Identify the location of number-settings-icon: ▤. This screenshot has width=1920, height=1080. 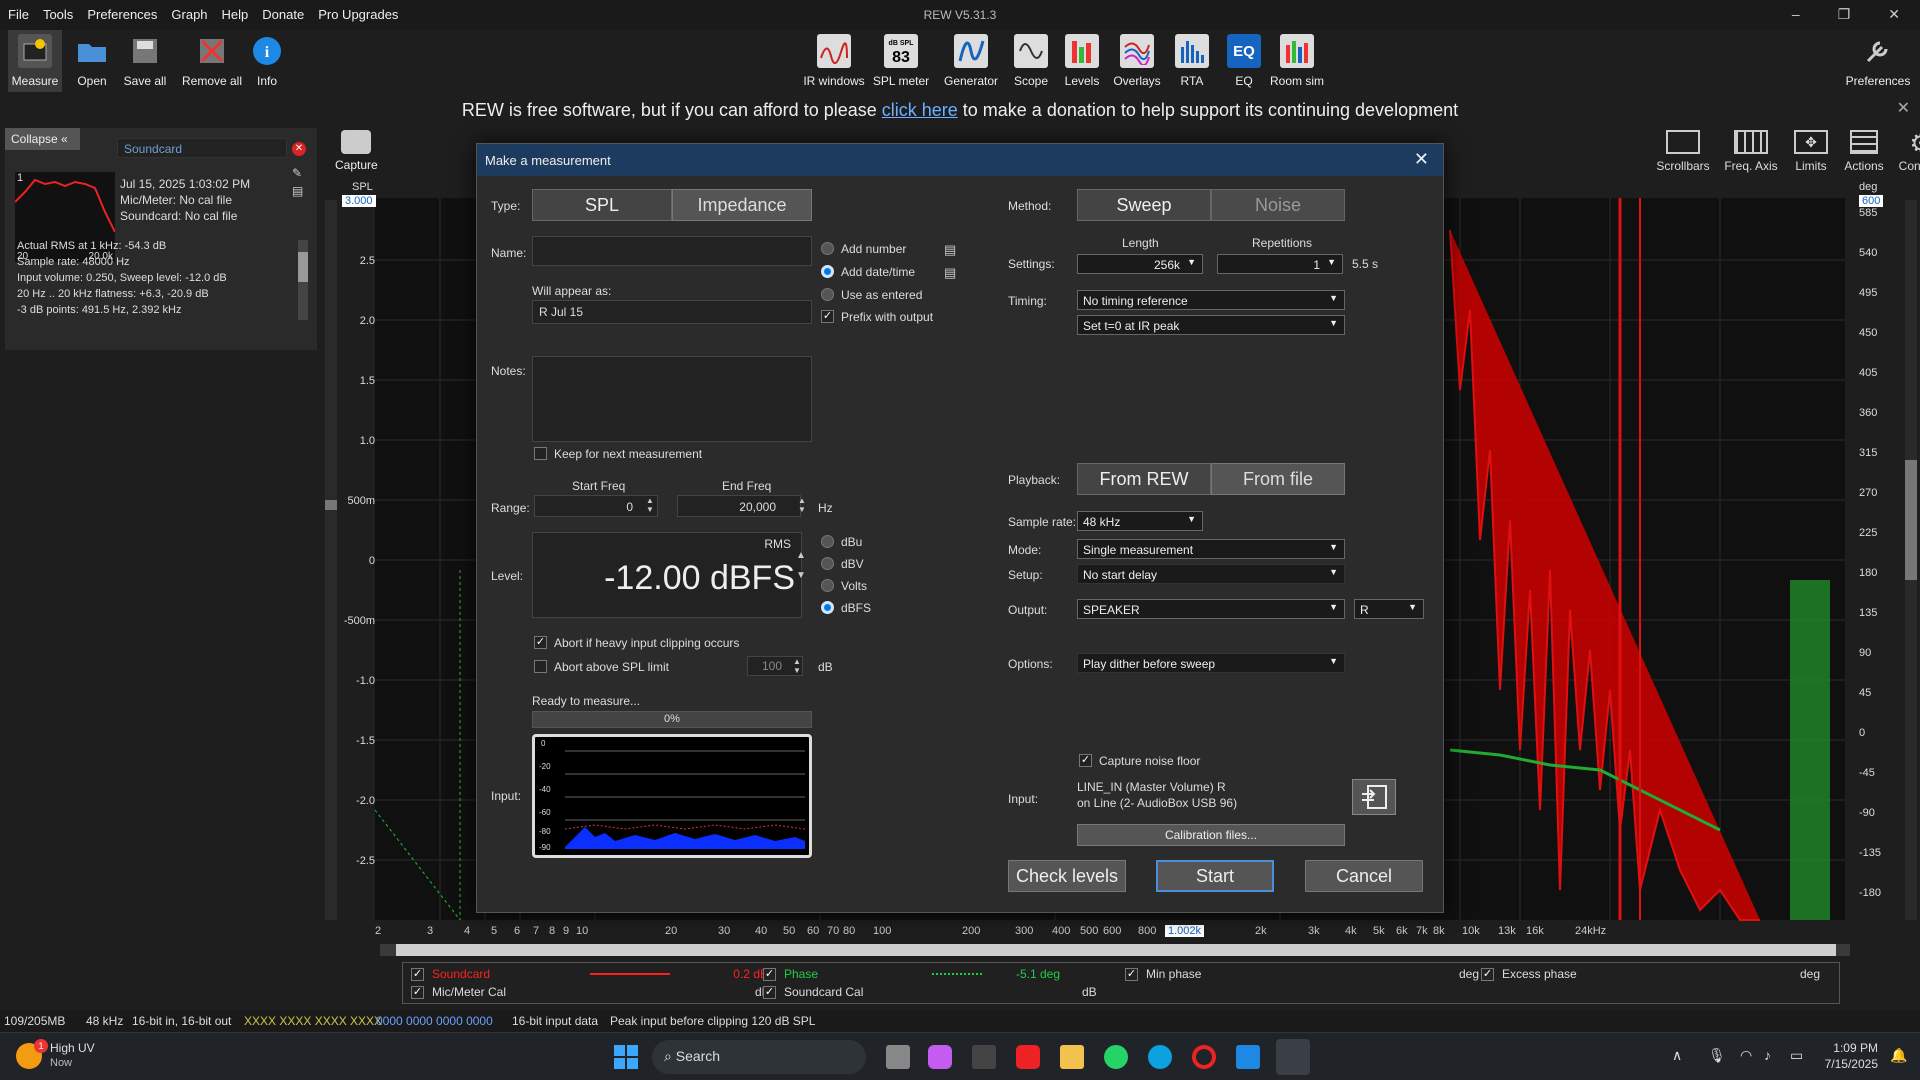
(950, 250).